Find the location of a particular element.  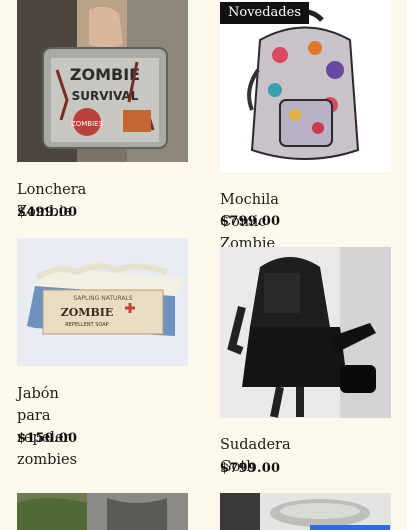

partial-photo-right is located at coordinates (305, 511).